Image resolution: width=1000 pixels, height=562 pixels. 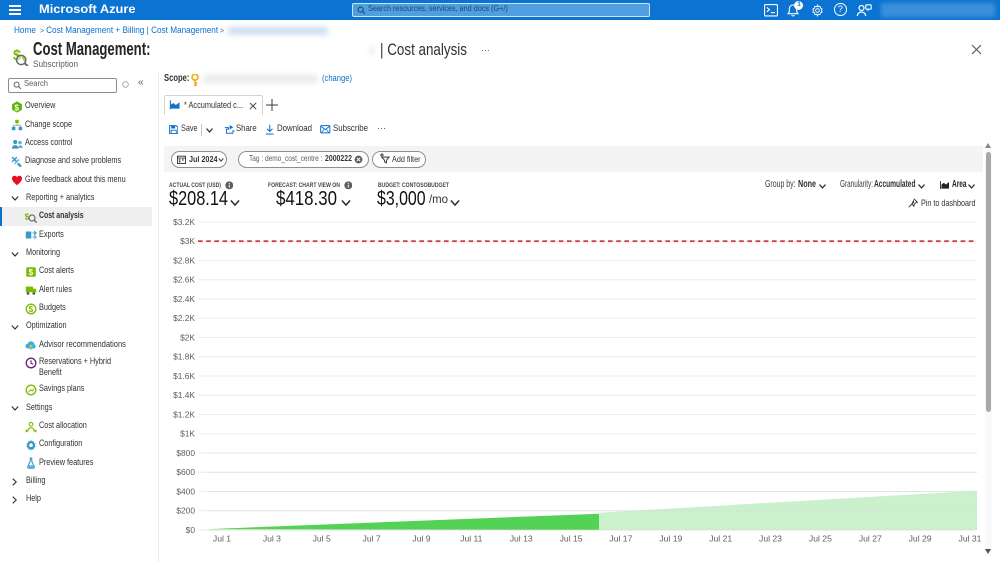 What do you see at coordinates (187, 241) in the screenshot?
I see `svg-text: $3K` at bounding box center [187, 241].